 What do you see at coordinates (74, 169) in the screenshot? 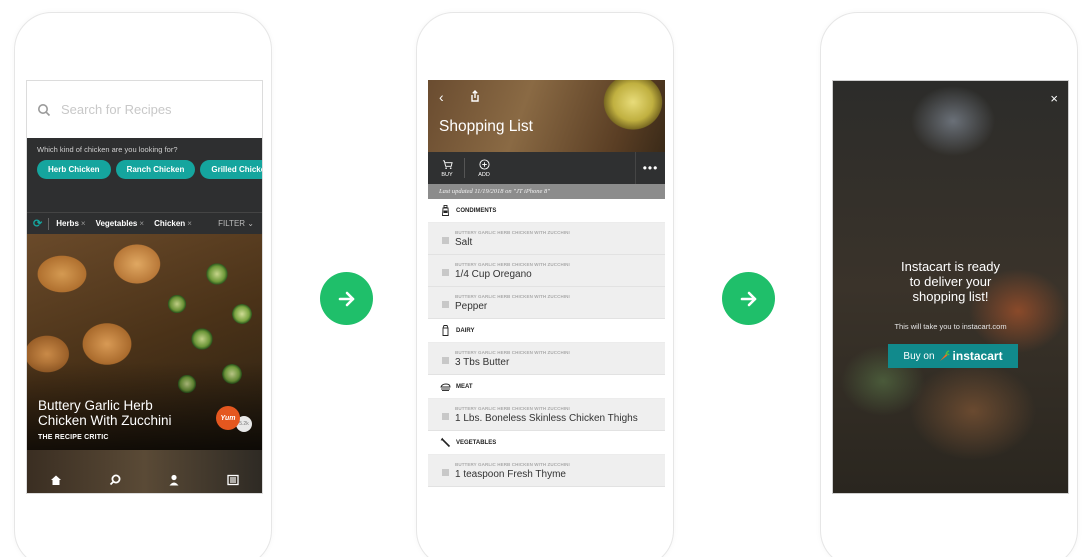
I see `chip-herb-chicken: Herb Chicken` at bounding box center [74, 169].